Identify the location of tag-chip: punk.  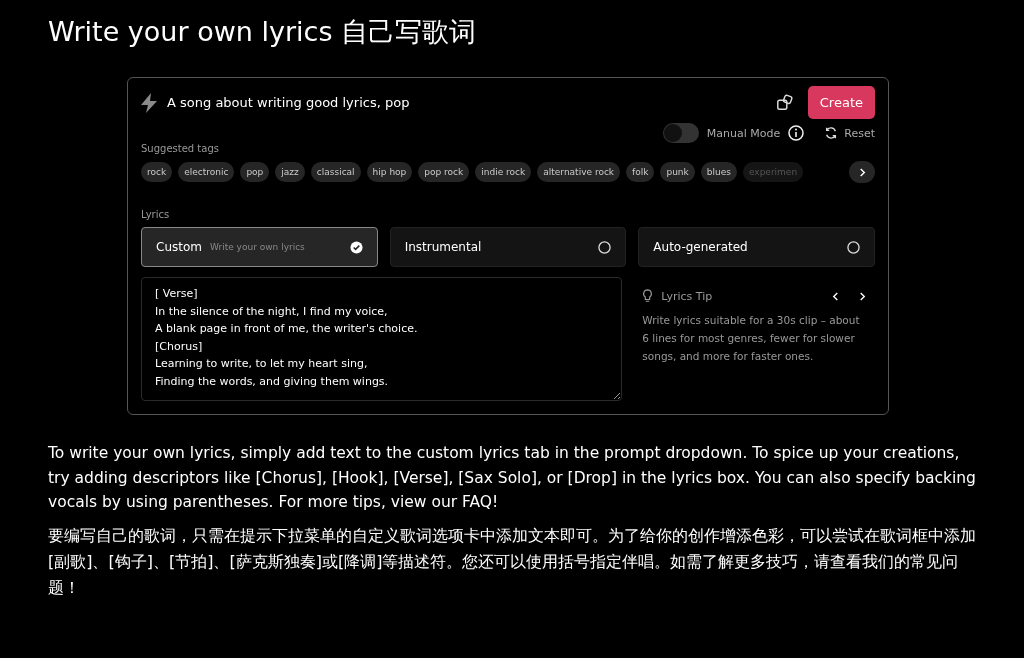
(677, 172).